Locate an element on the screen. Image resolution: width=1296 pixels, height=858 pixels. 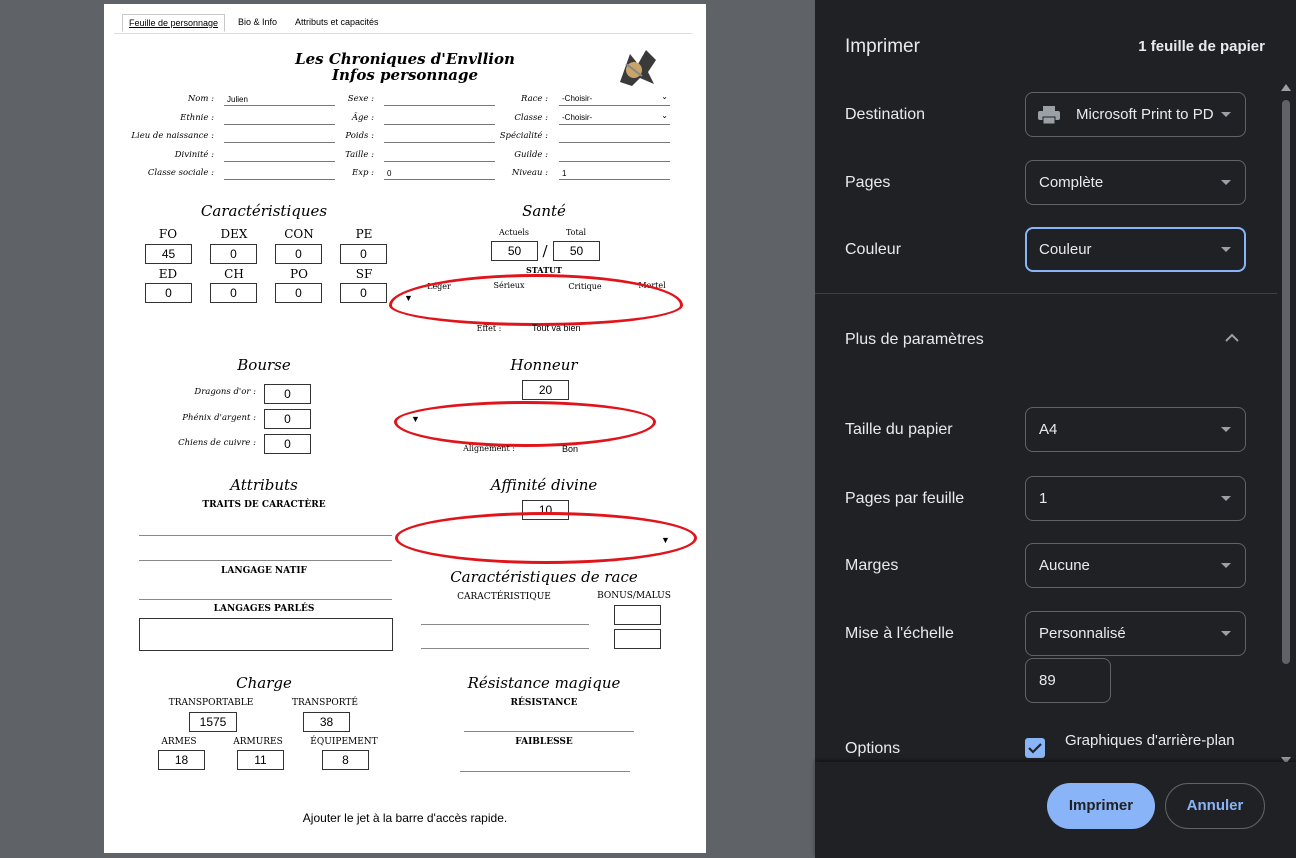
background-graphics-checkbox is located at coordinates (1035, 748).